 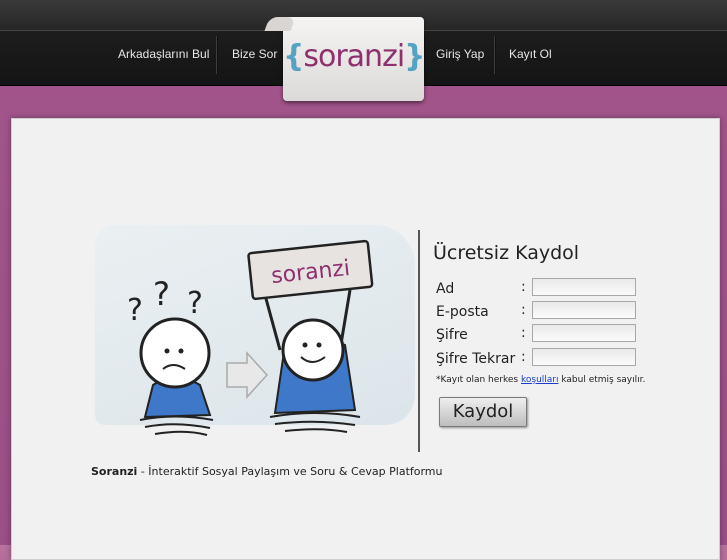 What do you see at coordinates (460, 54) in the screenshot?
I see `nav-login: Giriş Yap` at bounding box center [460, 54].